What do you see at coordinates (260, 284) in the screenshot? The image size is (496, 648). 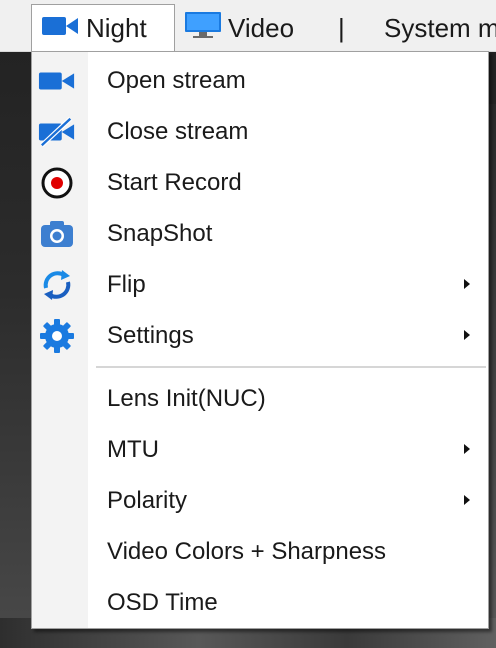 I see `menu-item-flip: Flip` at bounding box center [260, 284].